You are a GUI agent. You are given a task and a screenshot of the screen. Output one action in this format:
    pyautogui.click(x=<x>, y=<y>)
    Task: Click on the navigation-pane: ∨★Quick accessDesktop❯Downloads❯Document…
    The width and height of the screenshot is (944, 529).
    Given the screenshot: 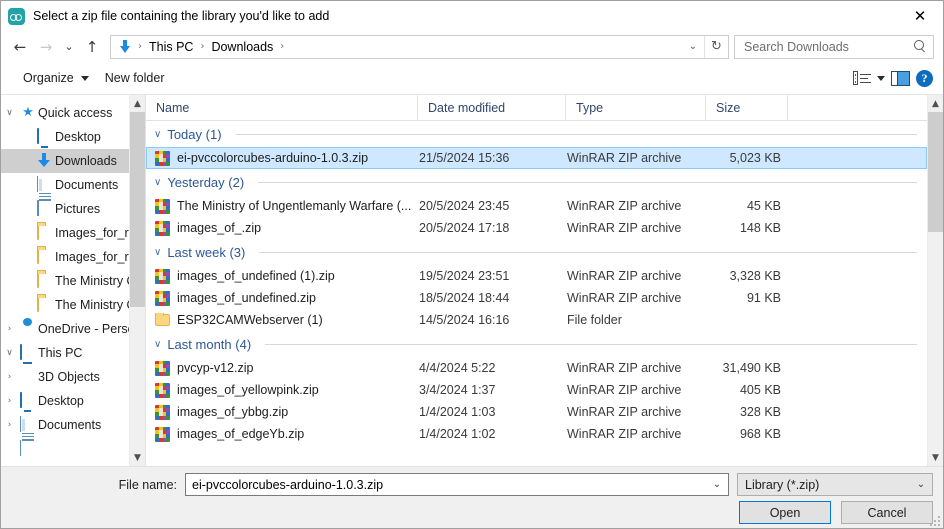 What is the action you would take?
    pyautogui.click(x=73, y=280)
    